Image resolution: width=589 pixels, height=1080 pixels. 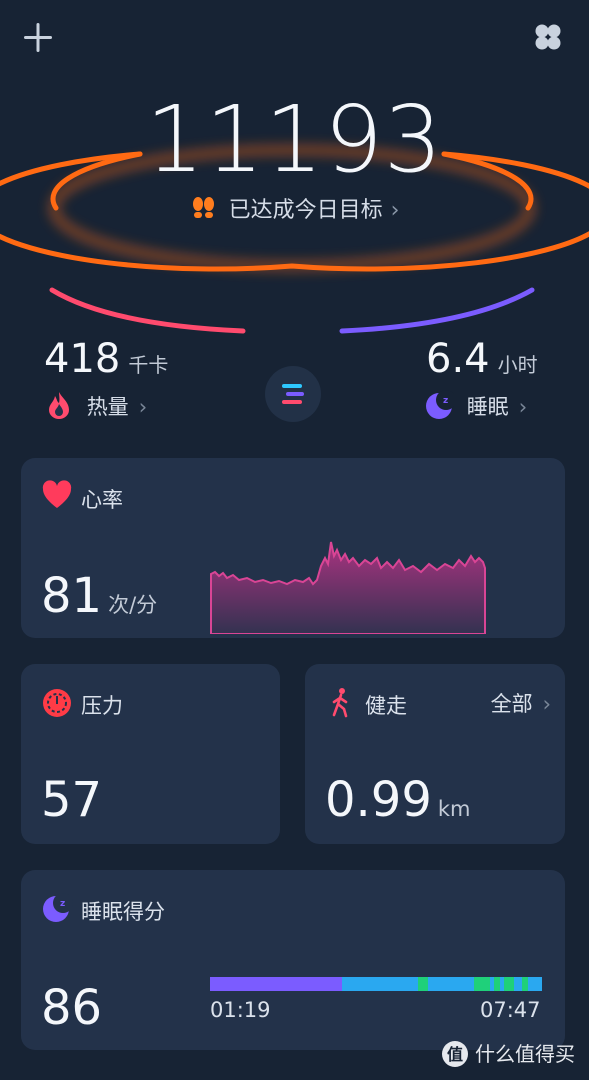 I want to click on watermark-text: 什么值得买, so click(x=525, y=1054).